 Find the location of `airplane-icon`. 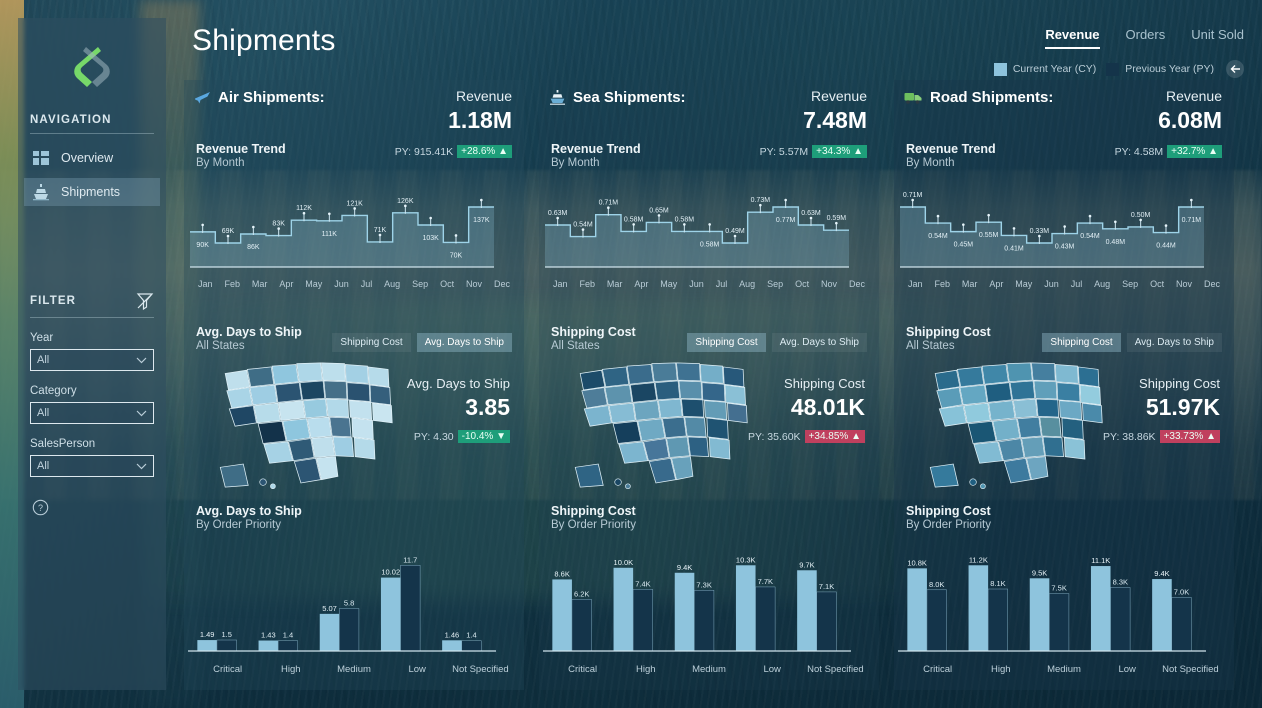

airplane-icon is located at coordinates (202, 98).